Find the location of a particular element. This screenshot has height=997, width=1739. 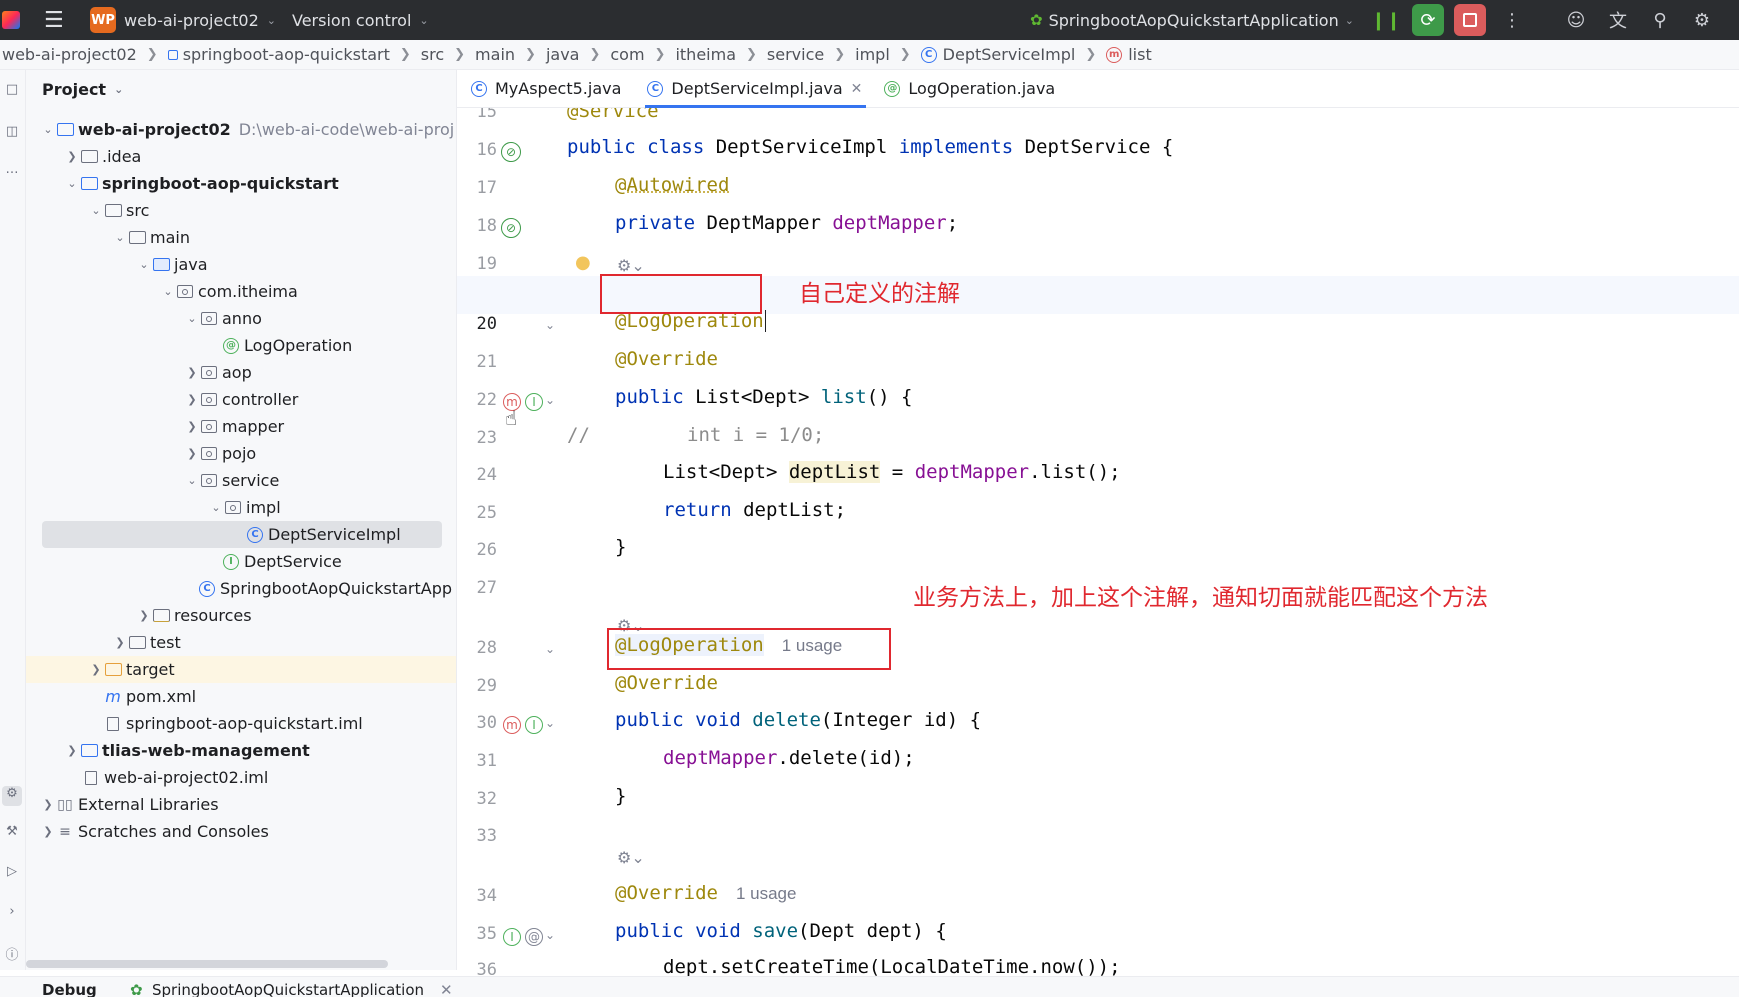

run-config-selector: ✿ SpringbootAopQuickstartApplication ⌄ is located at coordinates (1192, 20).